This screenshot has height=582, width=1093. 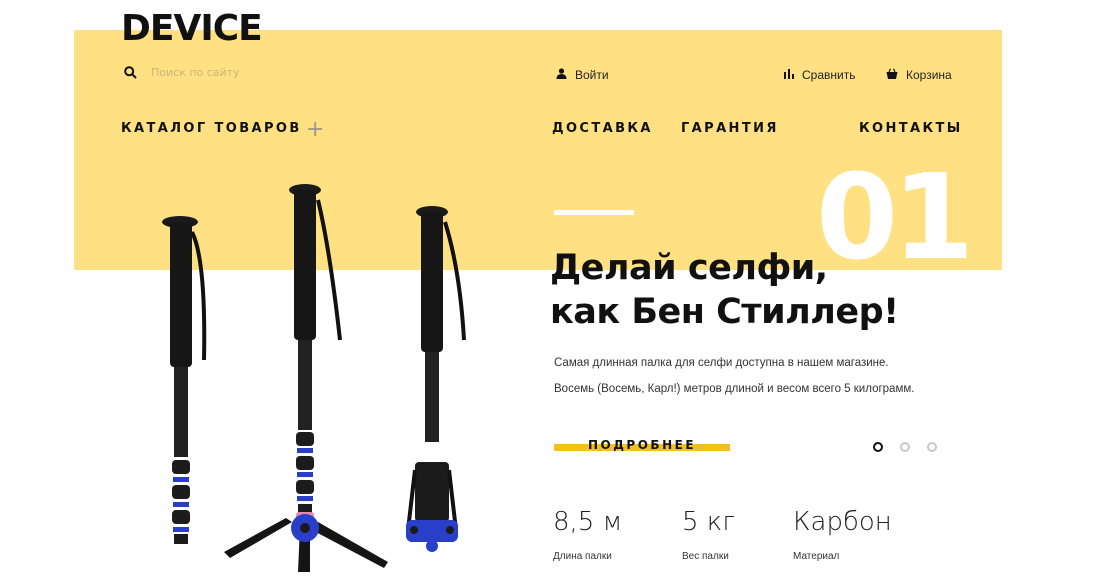 I want to click on login-link: Войти, so click(x=582, y=75).